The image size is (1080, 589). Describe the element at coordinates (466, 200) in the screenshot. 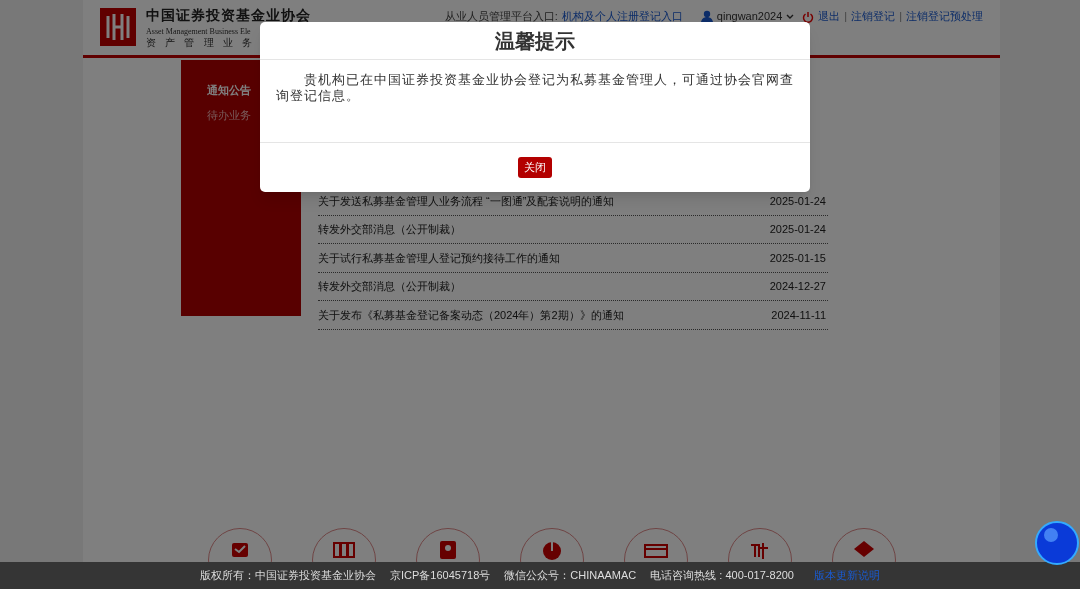

I see `notice-link: 关于发送私募基金管理人业务流程 “一图通”及配套说明的通知` at that location.